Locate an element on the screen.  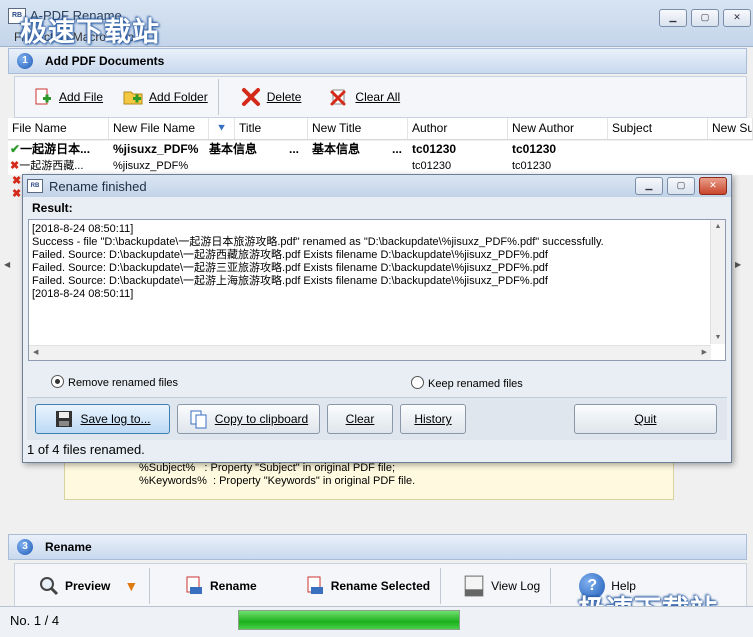
view-log-label: View Log is located at coordinates (516, 585).